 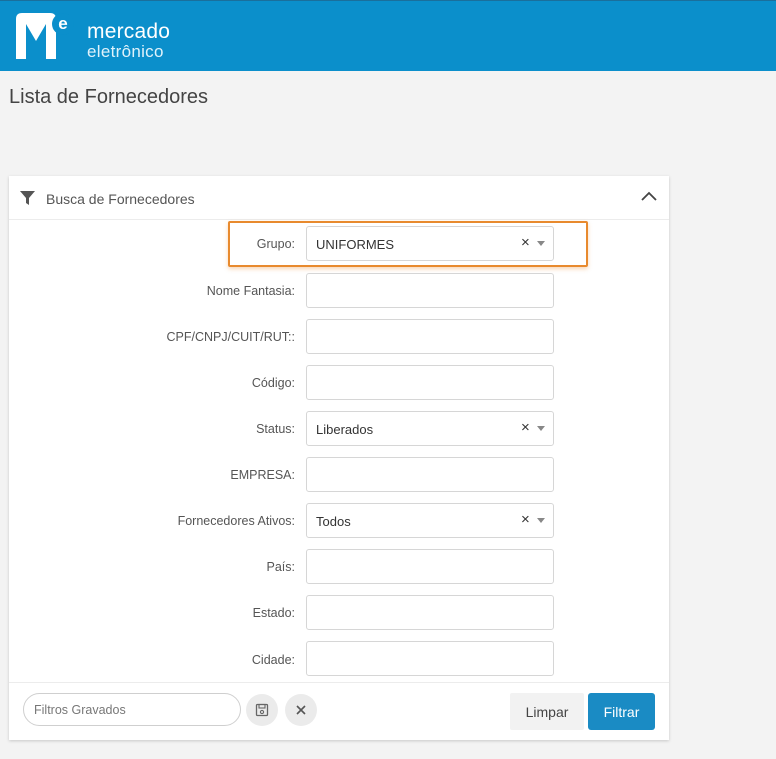 I want to click on saved-filters-input, so click(x=132, y=709).